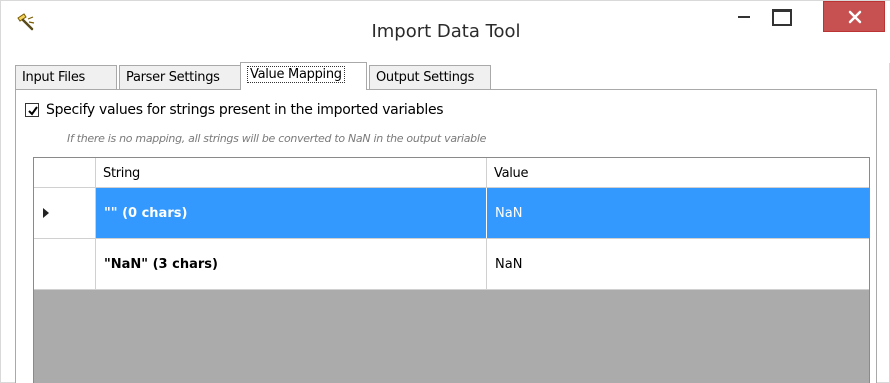 This screenshot has height=383, width=890. What do you see at coordinates (291, 264) in the screenshot?
I see `string-cell: "NaN" (3 chars)` at bounding box center [291, 264].